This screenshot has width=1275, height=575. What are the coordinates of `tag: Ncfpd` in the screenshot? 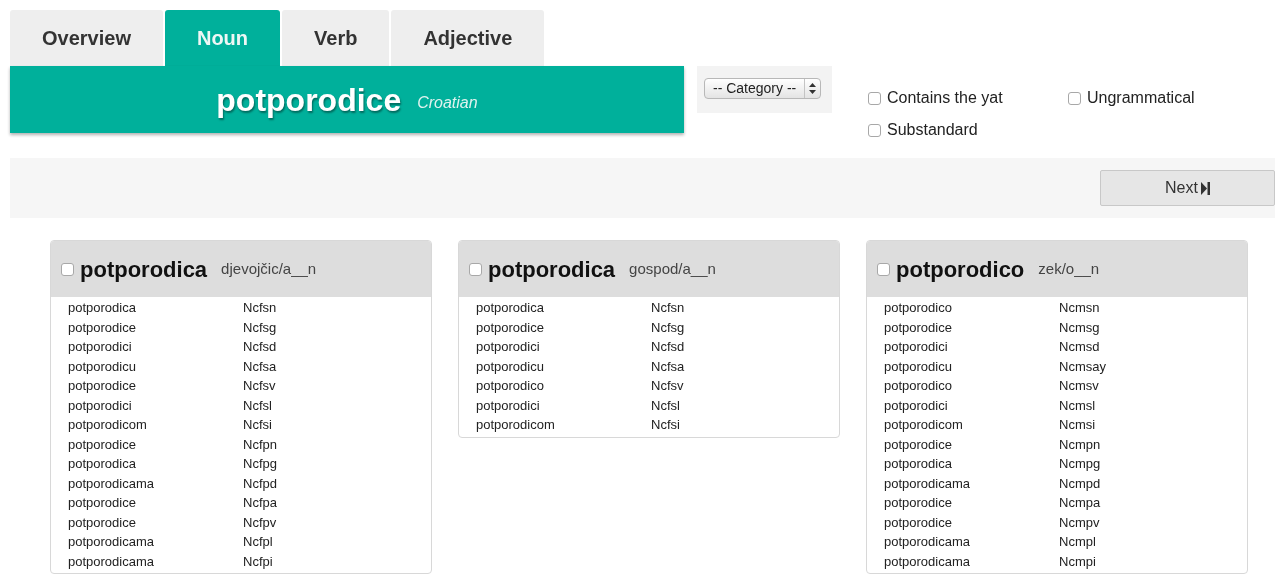 It's located at (260, 483).